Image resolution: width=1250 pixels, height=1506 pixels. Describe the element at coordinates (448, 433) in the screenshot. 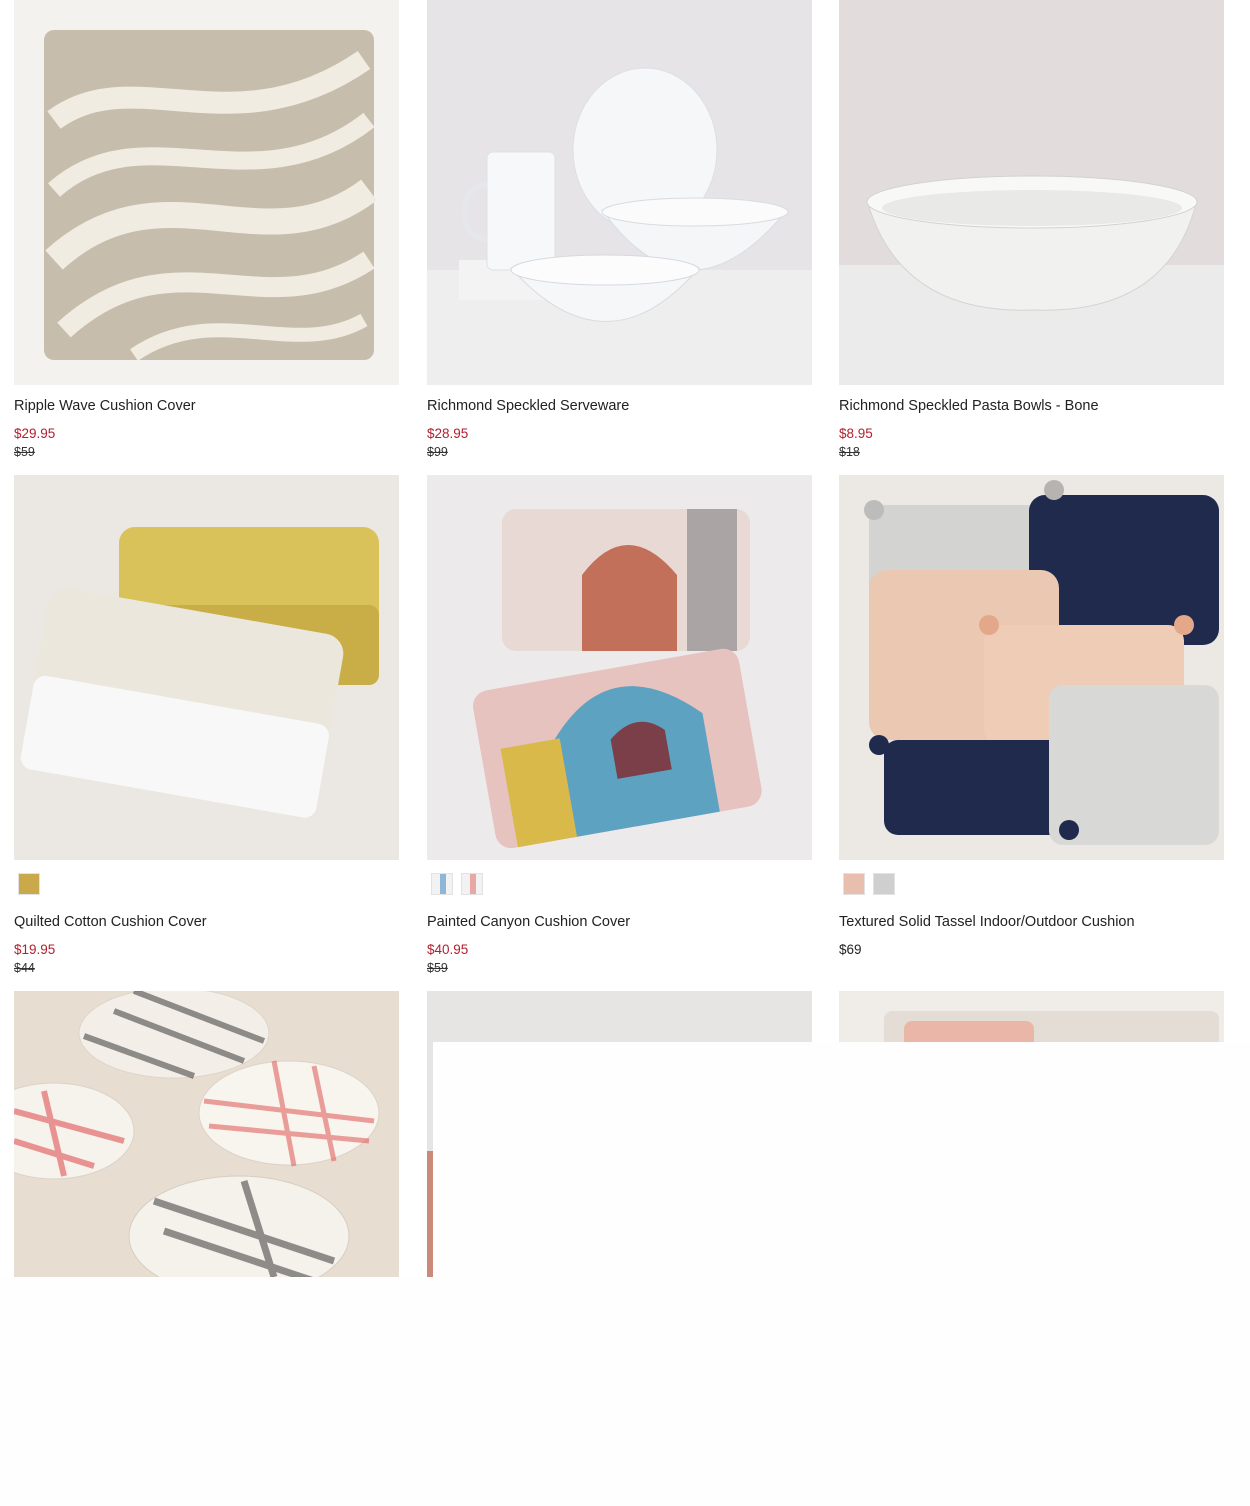

I see `sale-price: $28.95` at that location.